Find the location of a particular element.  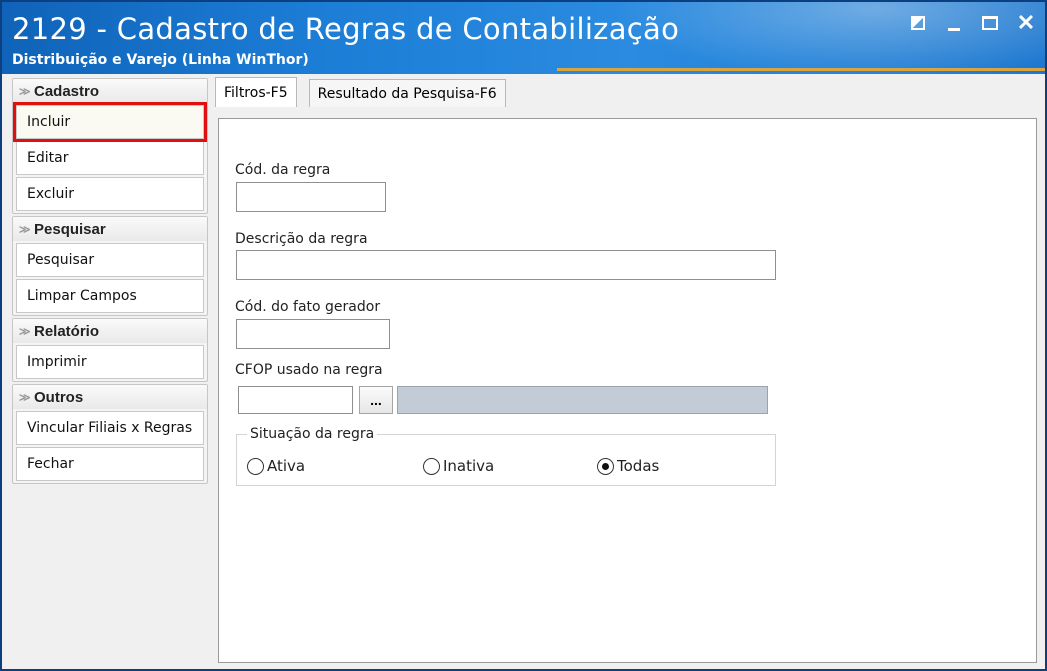

situacao-group: Situação da regra Ativa Inativa Todas is located at coordinates (506, 456).